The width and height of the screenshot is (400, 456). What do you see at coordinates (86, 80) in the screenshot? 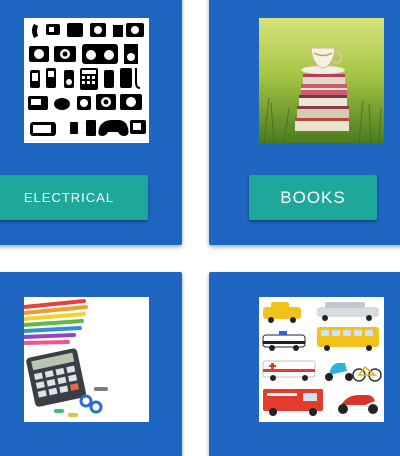
I see `electronics-icons-image` at bounding box center [86, 80].